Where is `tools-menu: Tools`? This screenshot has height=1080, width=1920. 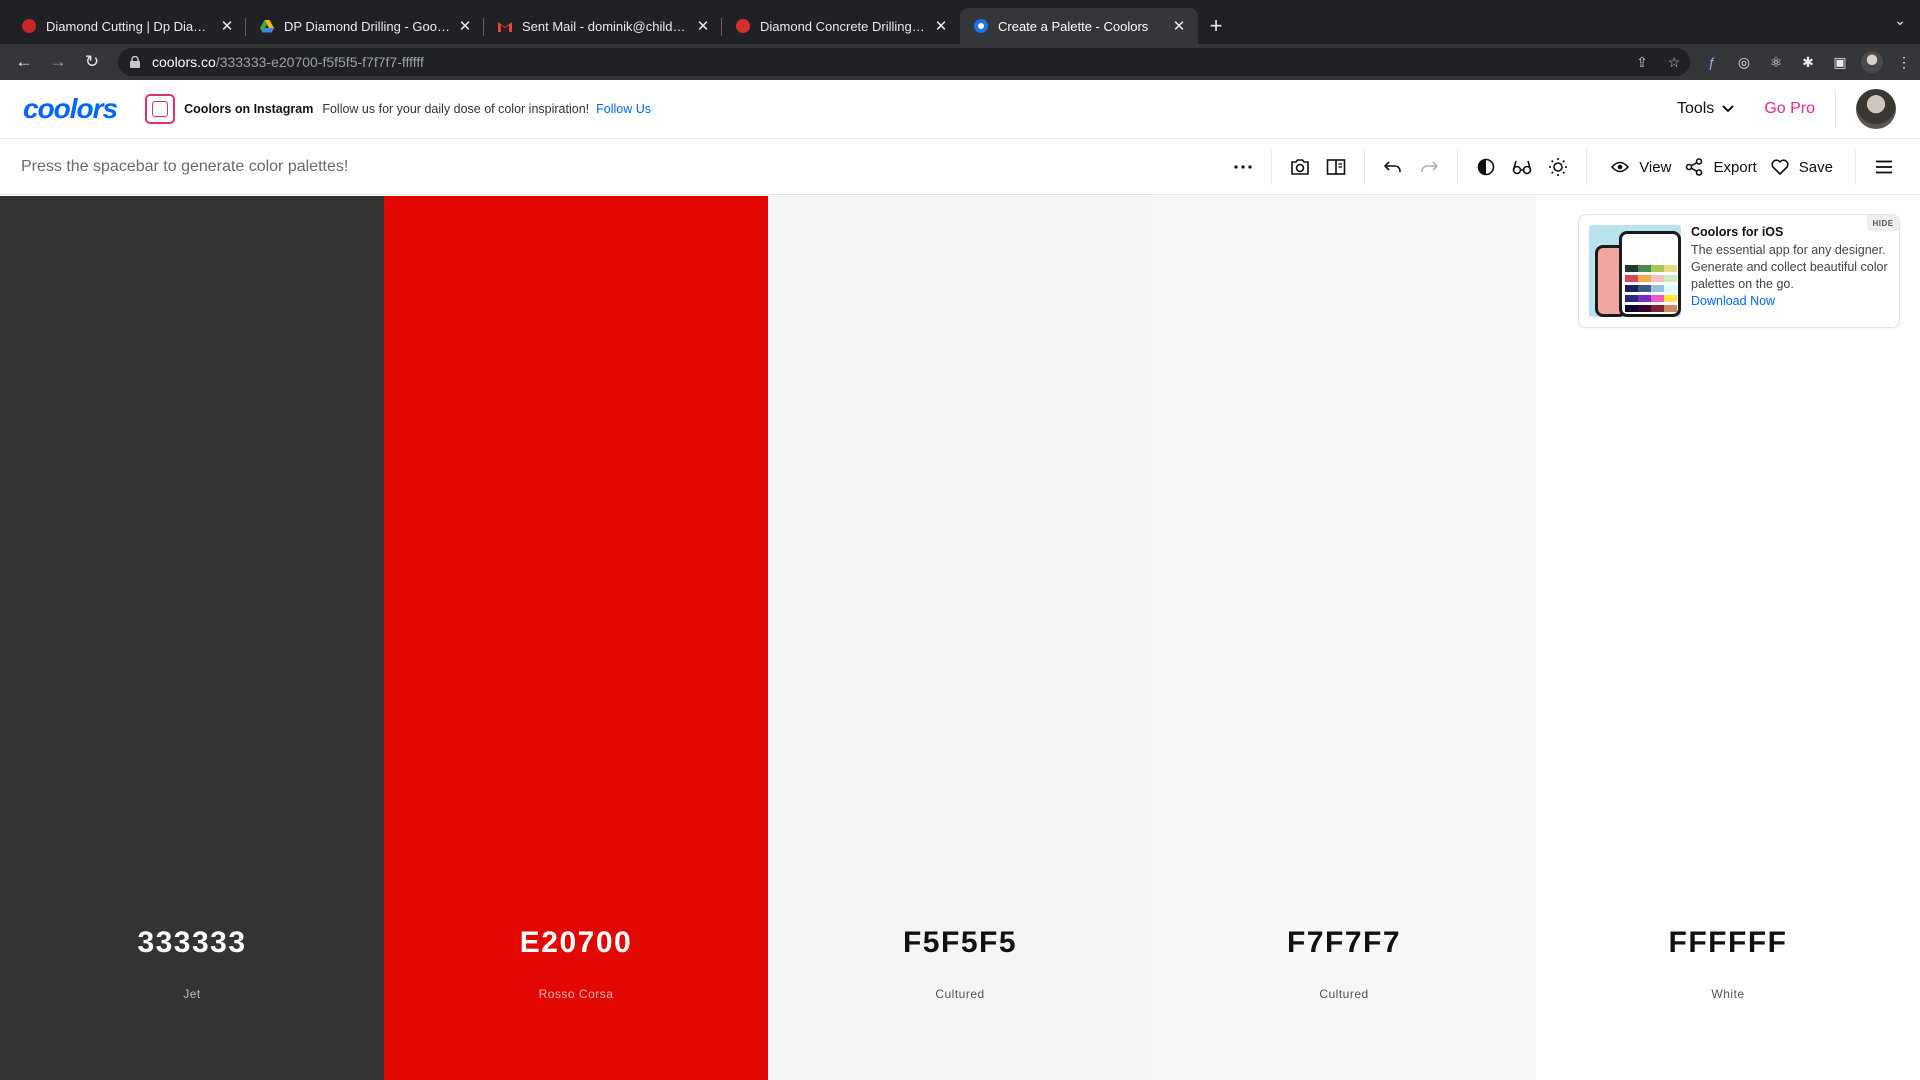
tools-menu: Tools is located at coordinates (1705, 109).